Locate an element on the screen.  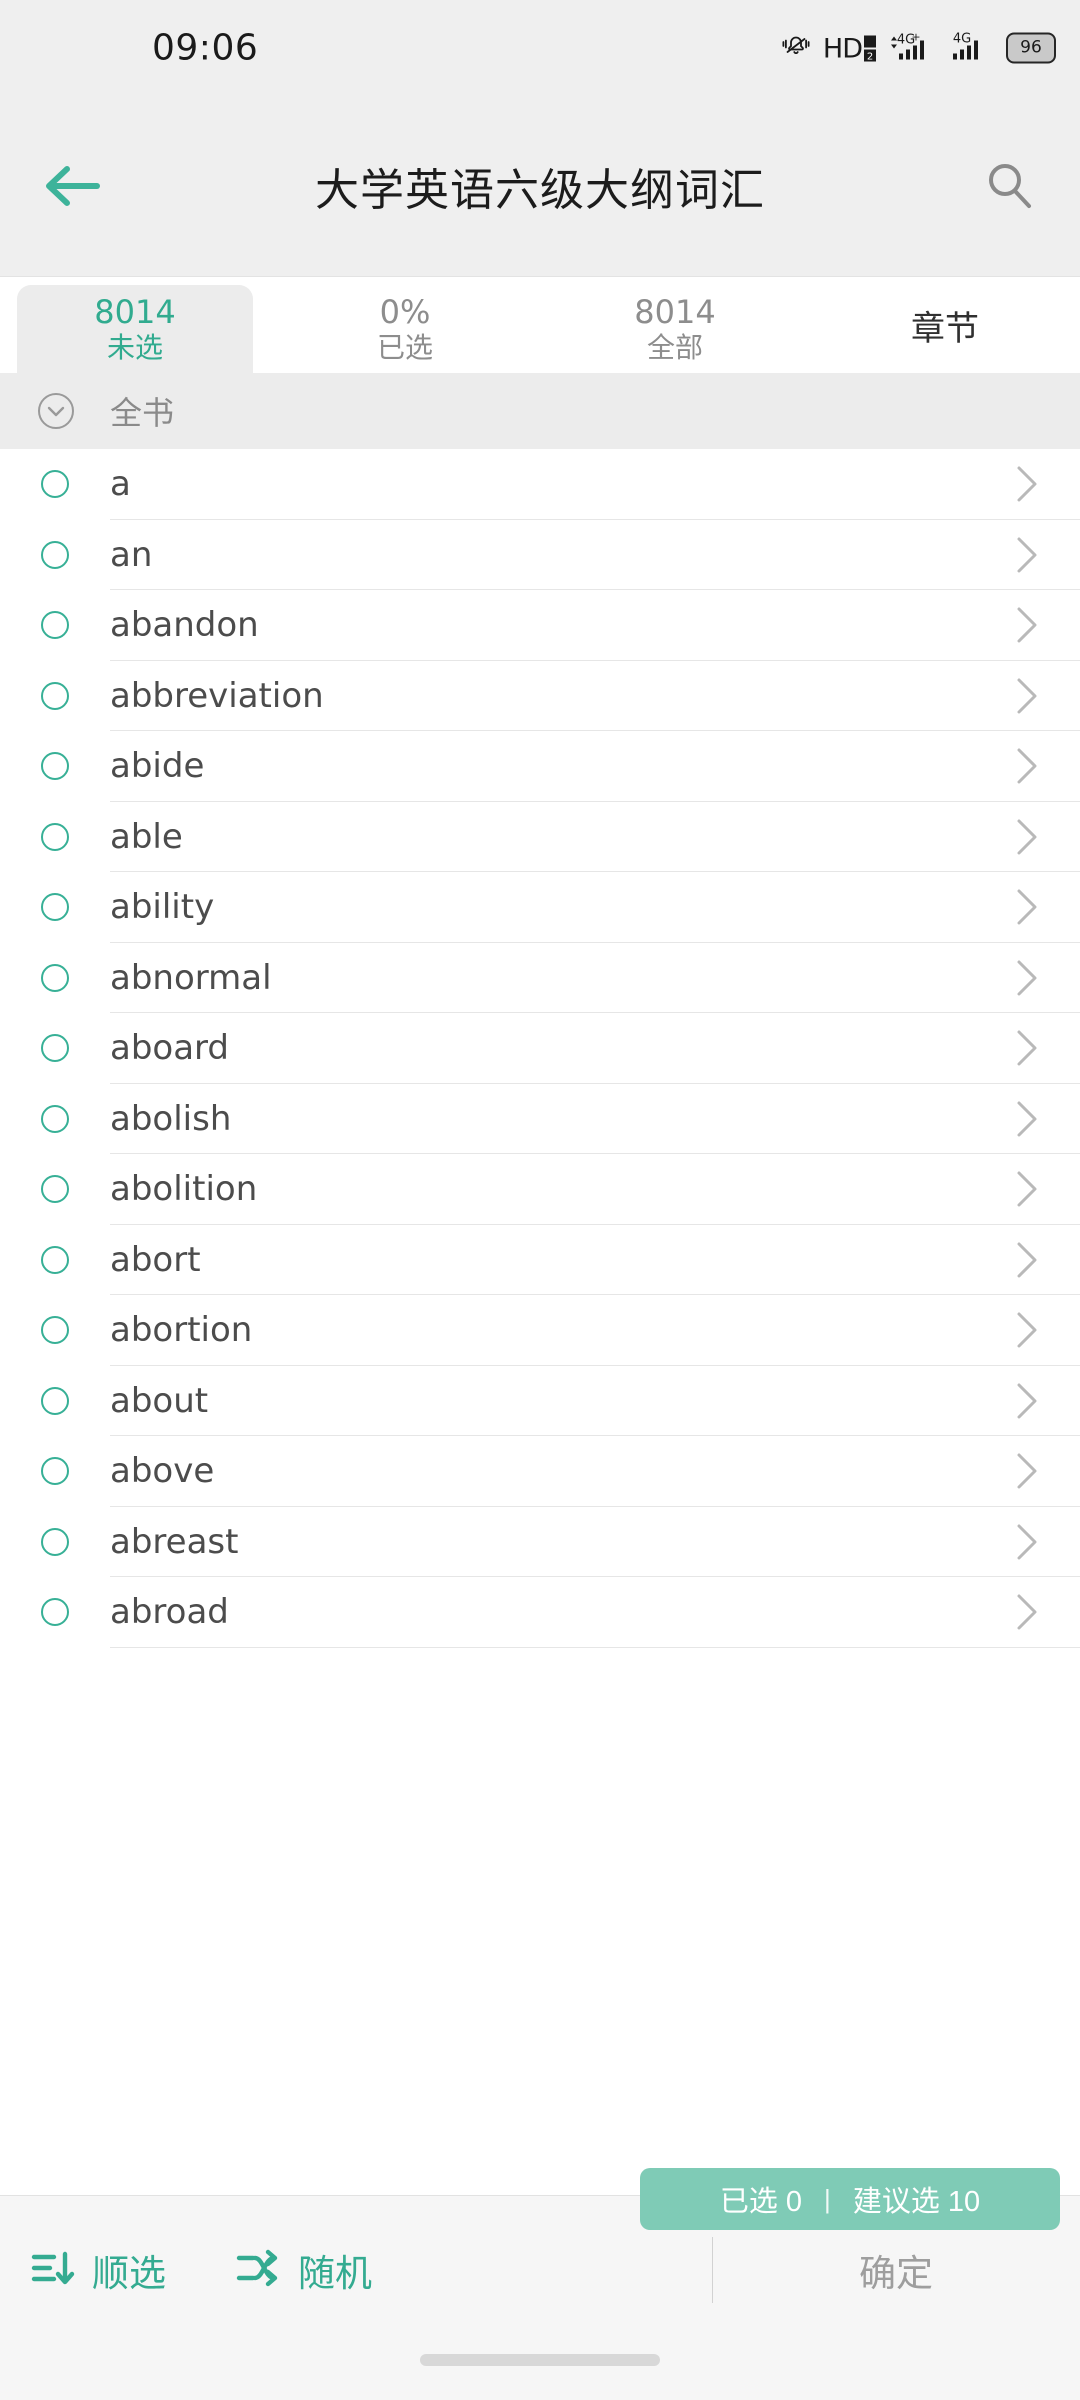
word-label: abroad is located at coordinates (169, 1612).